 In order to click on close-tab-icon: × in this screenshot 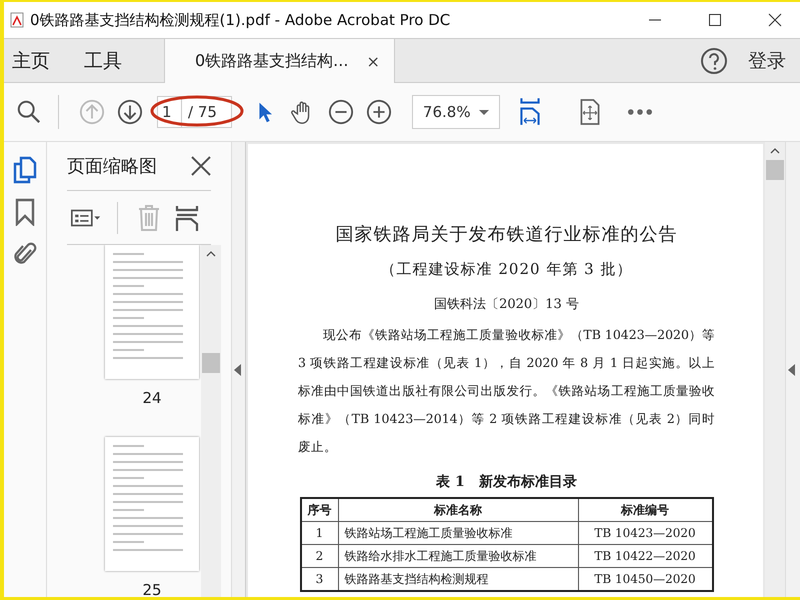, I will do `click(373, 61)`.